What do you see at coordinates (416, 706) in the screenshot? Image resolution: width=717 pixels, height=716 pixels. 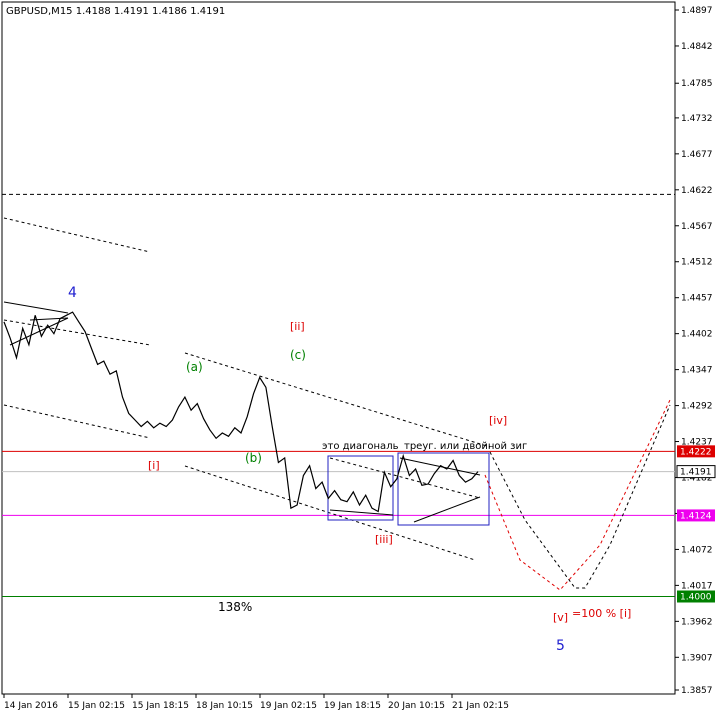 I see `x-tick-label: 20 Jan 10:15` at bounding box center [416, 706].